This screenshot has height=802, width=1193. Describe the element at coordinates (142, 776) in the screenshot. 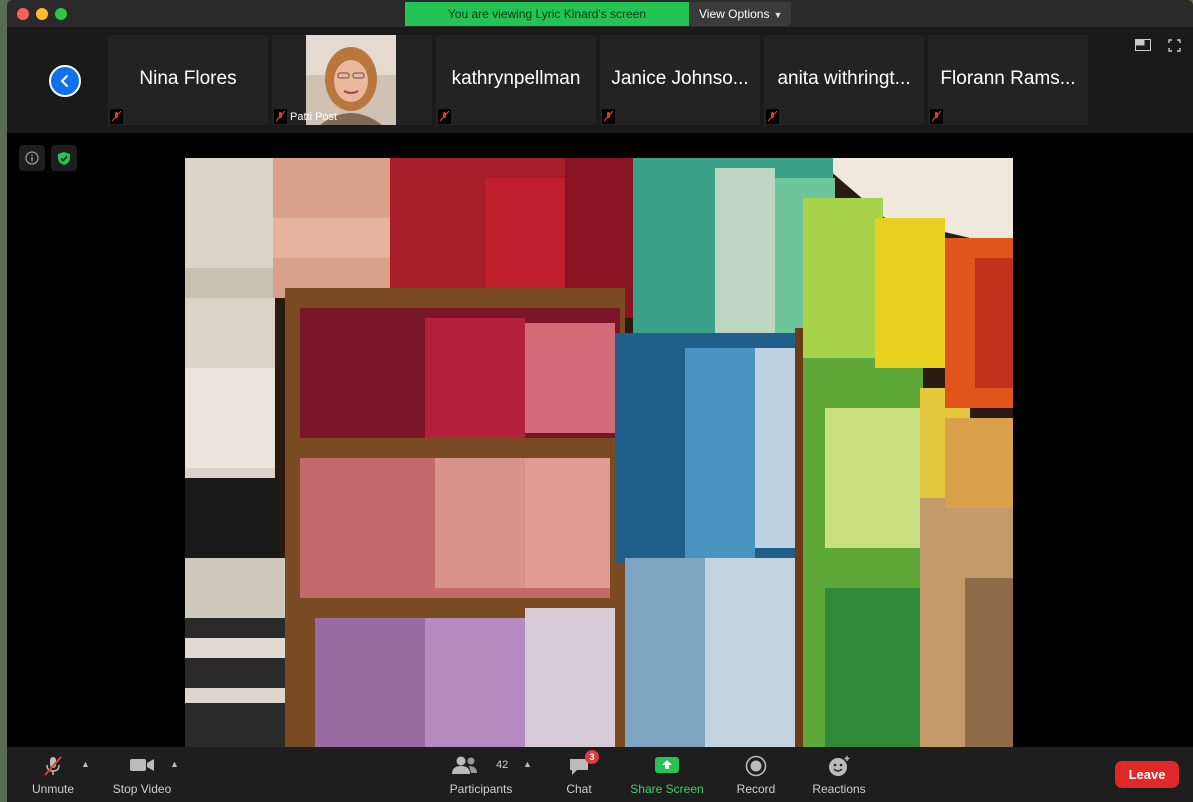

I see `stop-video-button: Stop Video` at that location.